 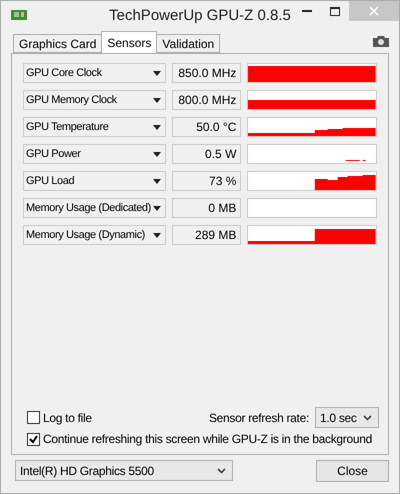 I want to click on sensor-select: GPU Temperature, so click(x=94, y=127).